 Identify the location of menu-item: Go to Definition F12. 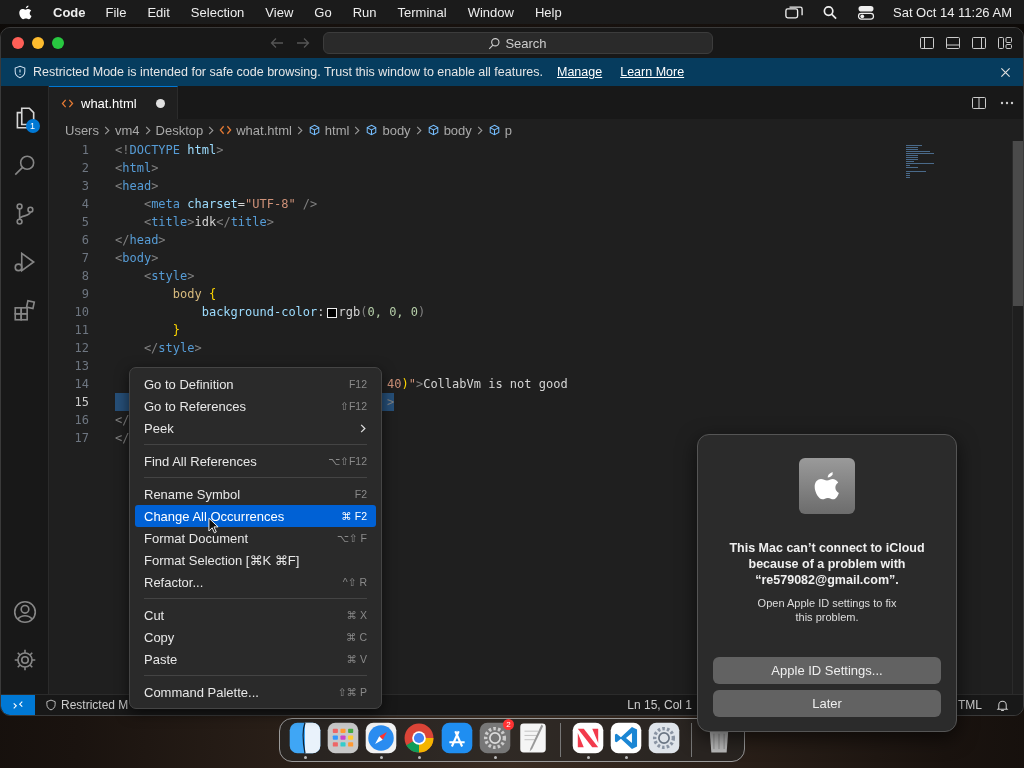
(255, 384).